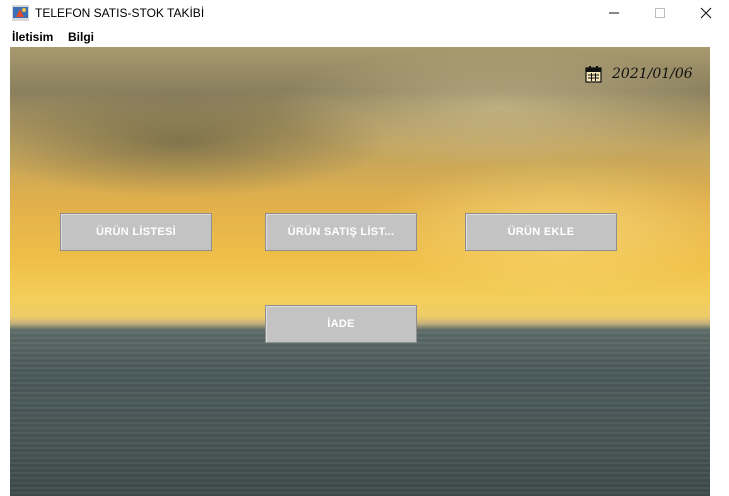 The width and height of the screenshot is (729, 496). Describe the element at coordinates (136, 232) in the screenshot. I see `product-list-button: ÜRÜN LİSTESİ` at that location.